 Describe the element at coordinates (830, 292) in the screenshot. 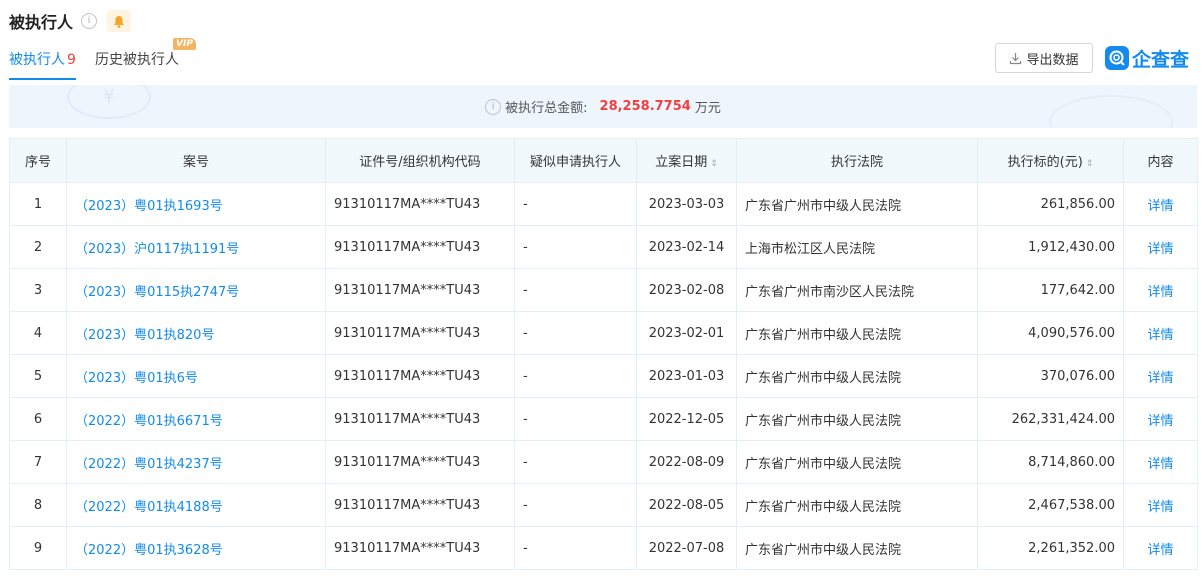

I see `court-name-text: 广东省广州市南沙区人民法院` at that location.